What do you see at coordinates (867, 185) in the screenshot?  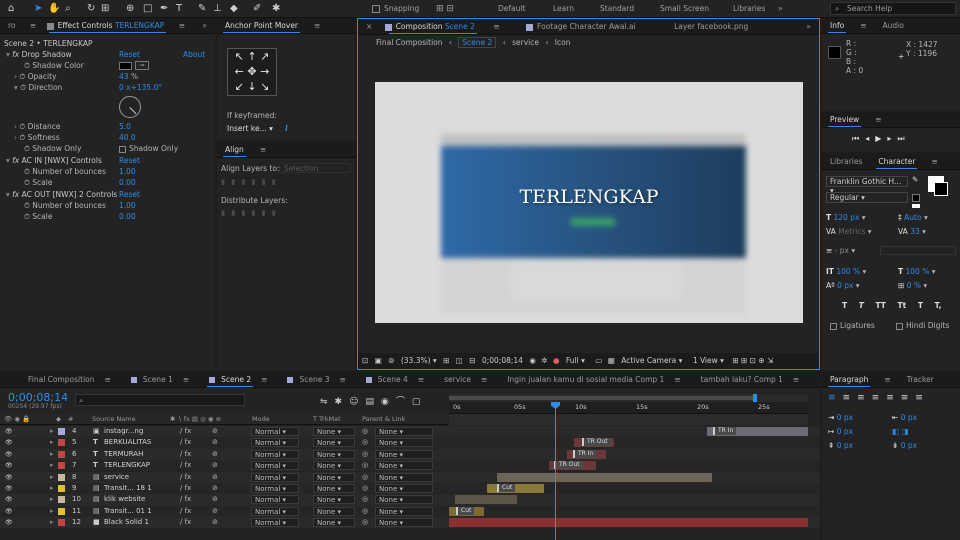 I see `font-family-select: Franklin Gothic H... ▾` at bounding box center [867, 185].